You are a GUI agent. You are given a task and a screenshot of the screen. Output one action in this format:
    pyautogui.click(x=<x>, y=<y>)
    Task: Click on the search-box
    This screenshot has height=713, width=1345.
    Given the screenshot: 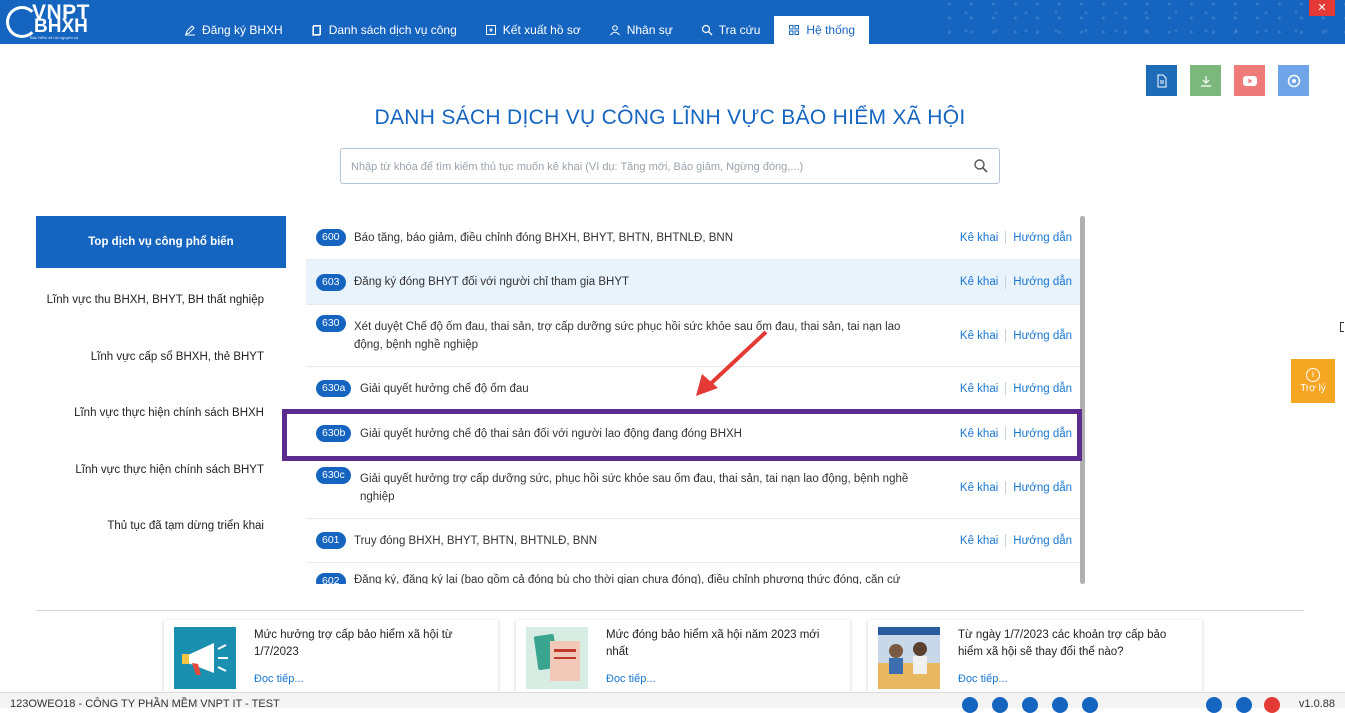 What is the action you would take?
    pyautogui.click(x=670, y=166)
    